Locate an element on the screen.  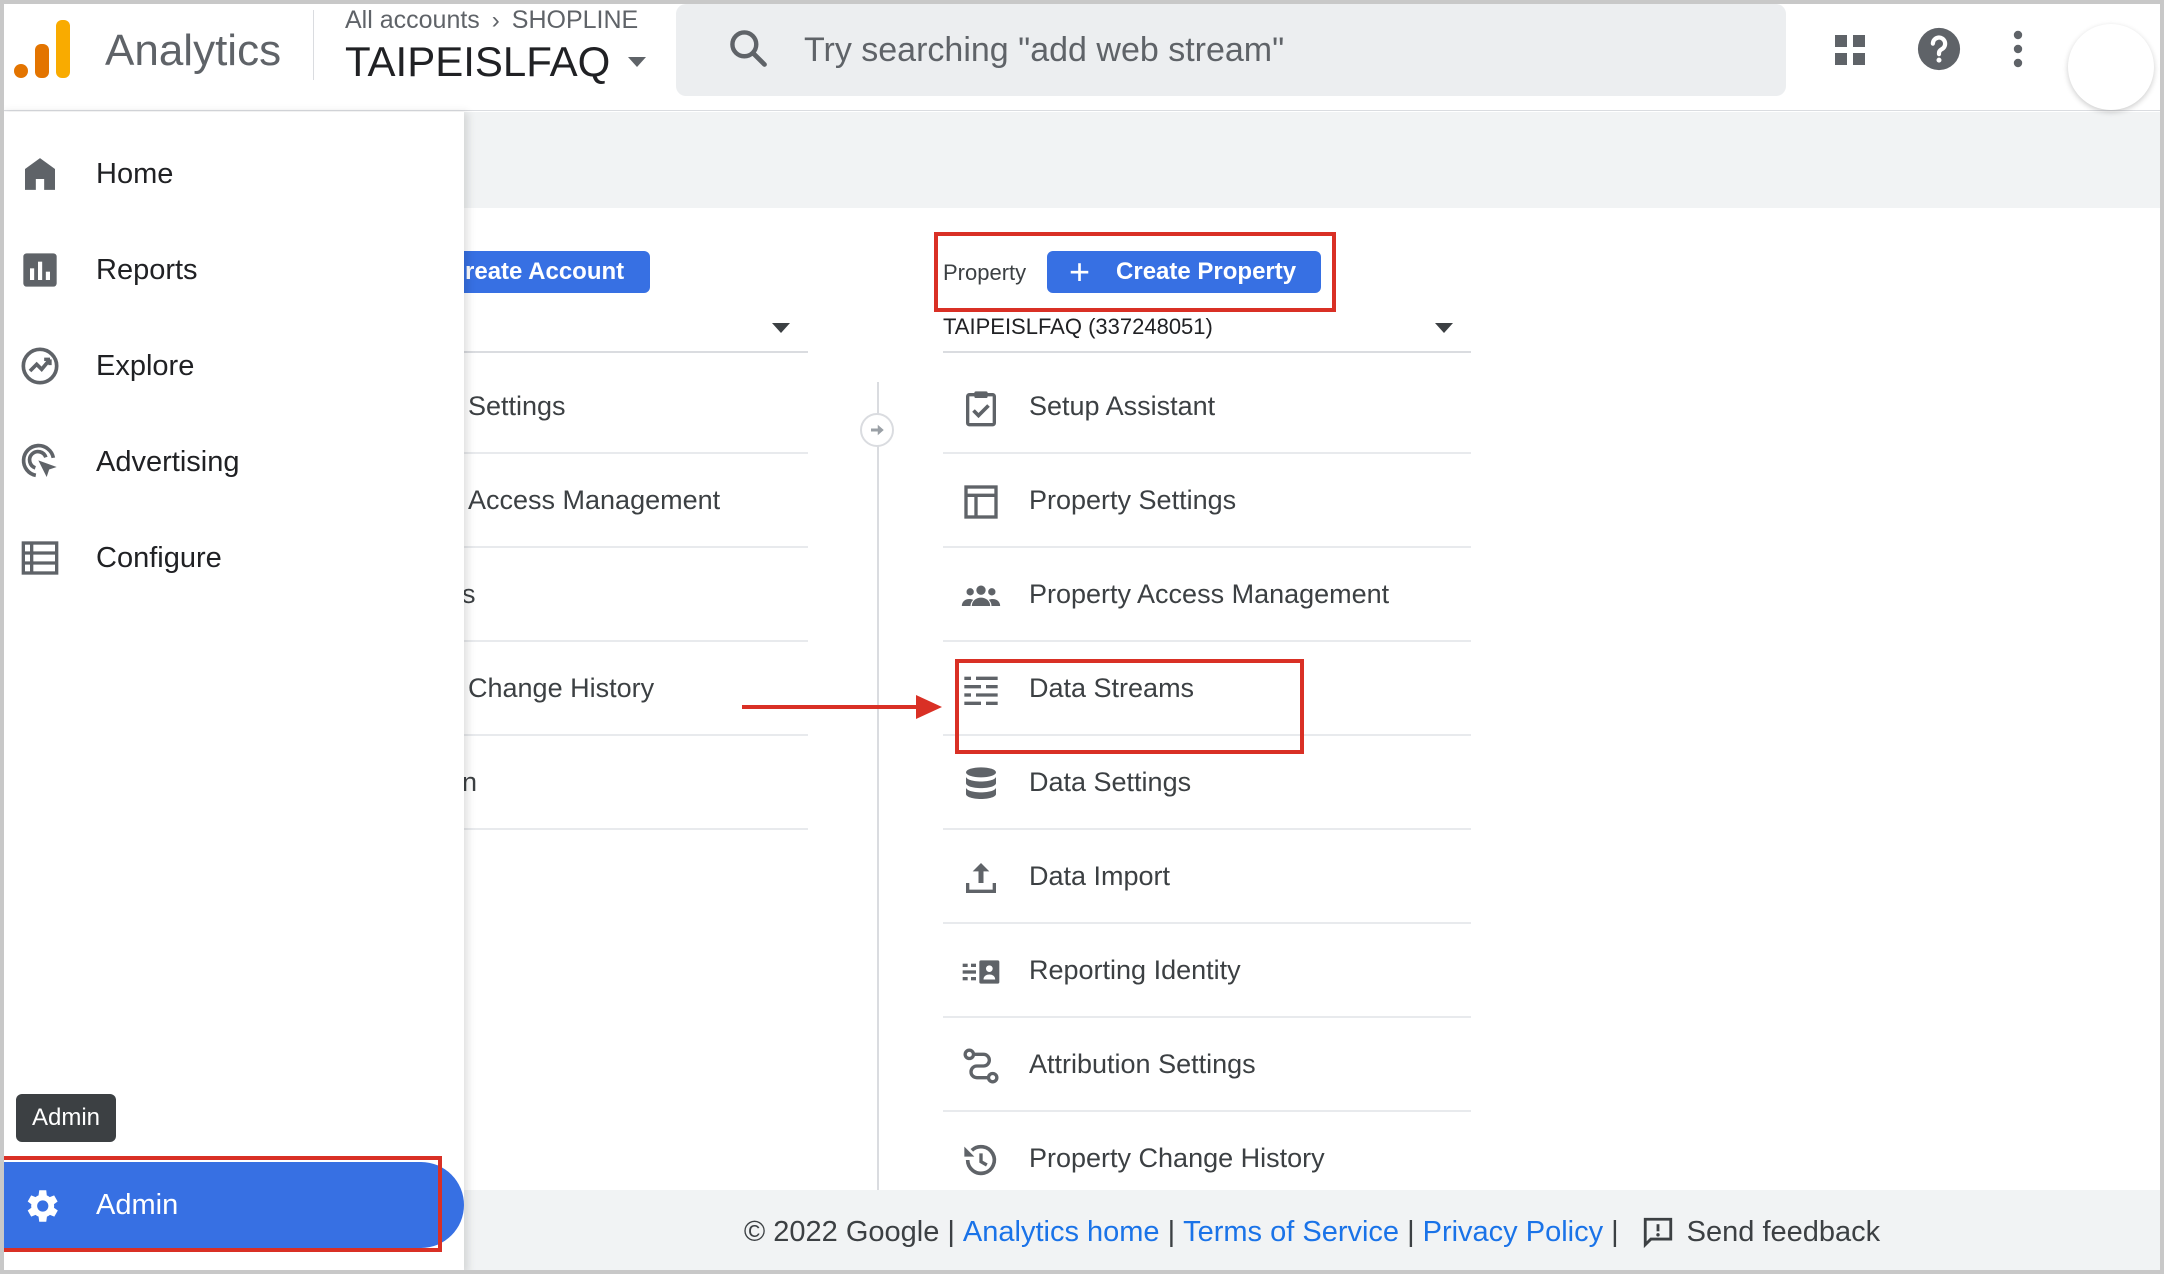
nav-item-label: Reports is located at coordinates (147, 269).